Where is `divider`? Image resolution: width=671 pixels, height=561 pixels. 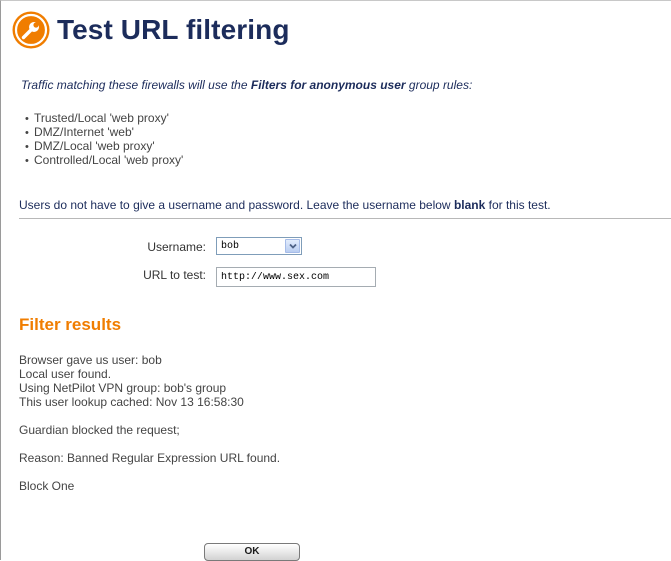 divider is located at coordinates (345, 218).